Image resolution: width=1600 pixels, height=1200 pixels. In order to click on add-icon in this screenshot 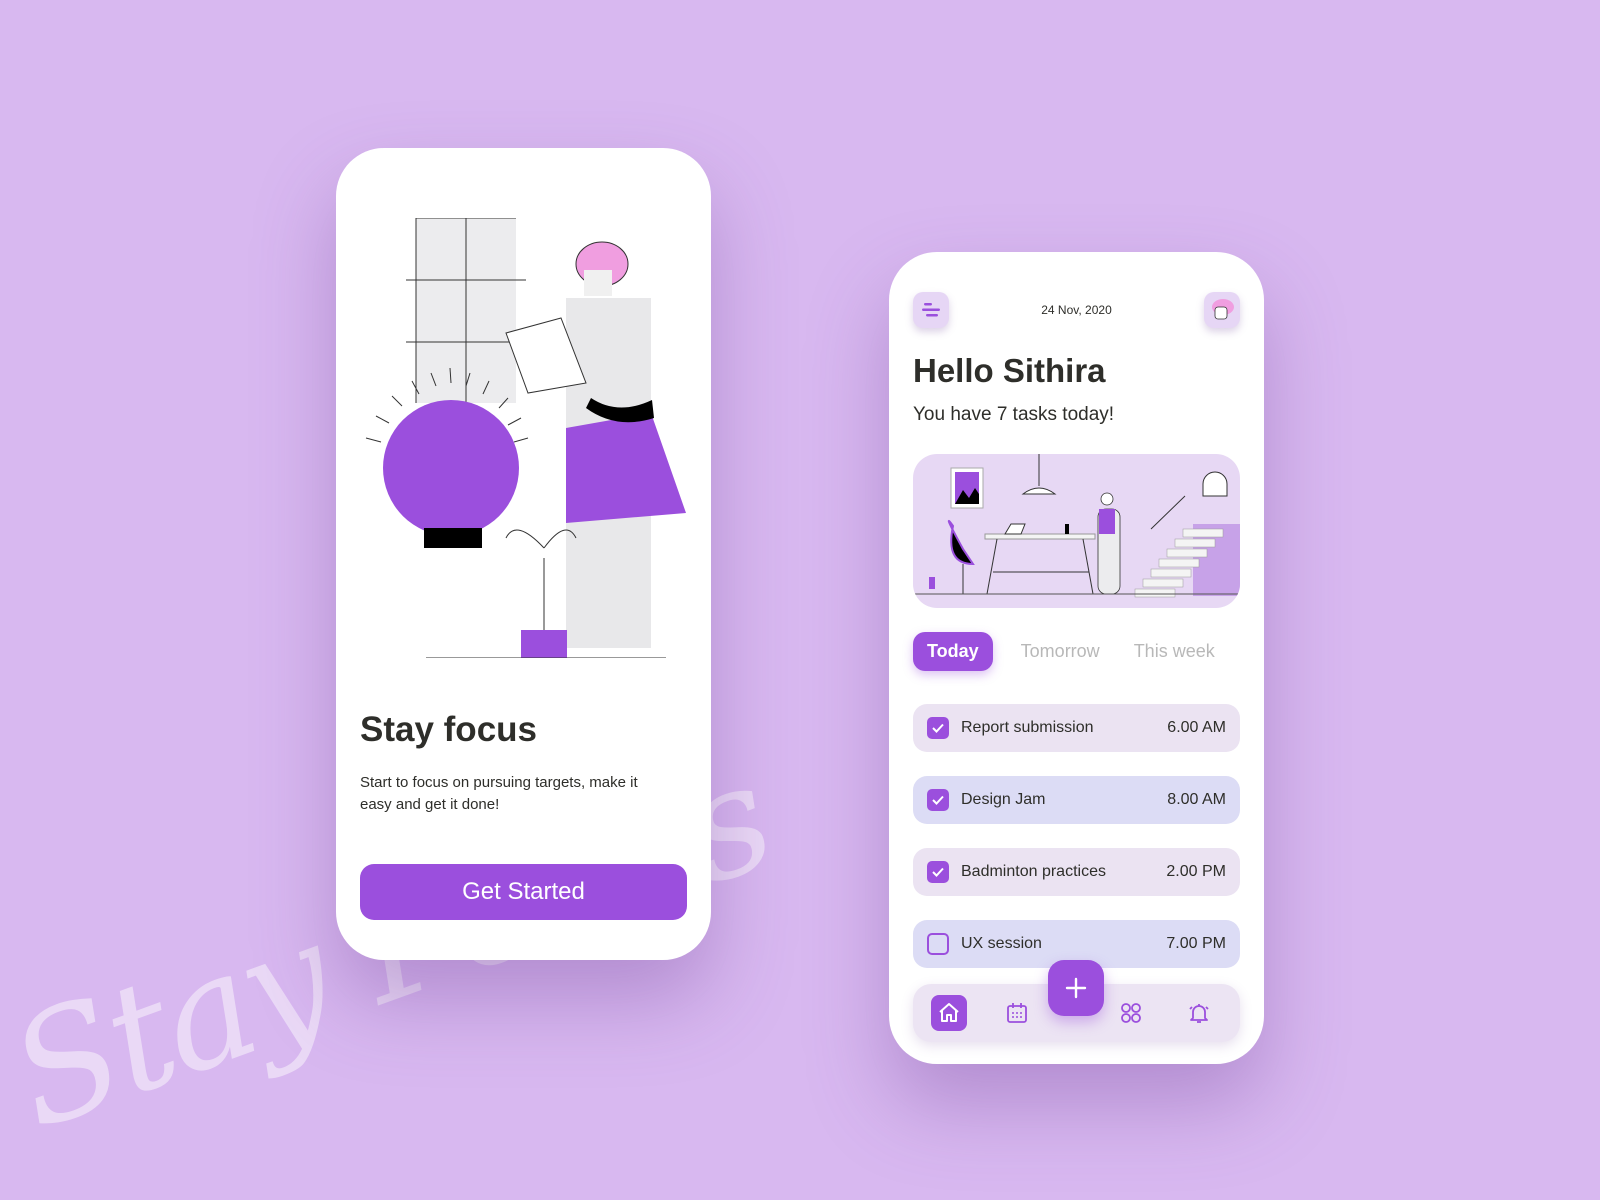, I will do `click(1076, 988)`.